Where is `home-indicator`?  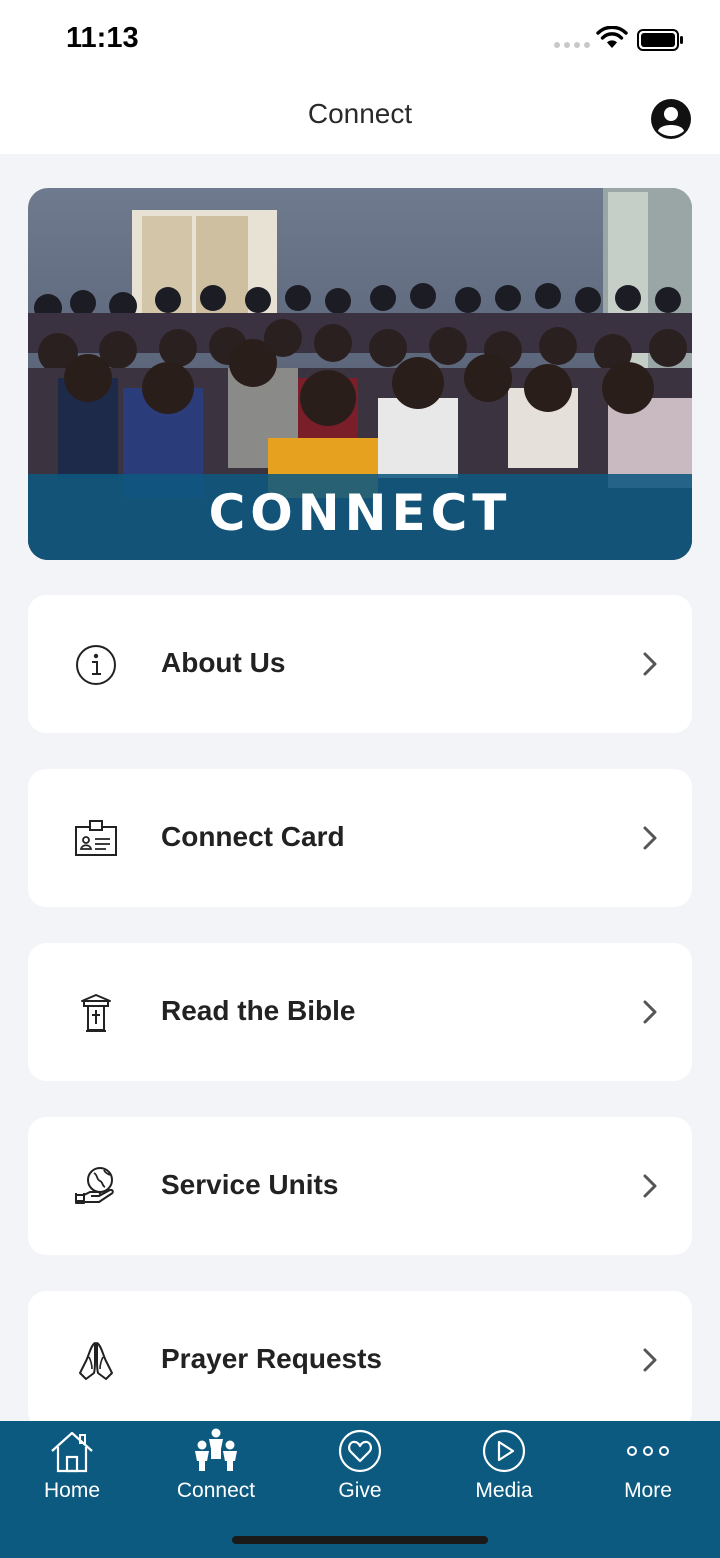
home-indicator is located at coordinates (360, 1540).